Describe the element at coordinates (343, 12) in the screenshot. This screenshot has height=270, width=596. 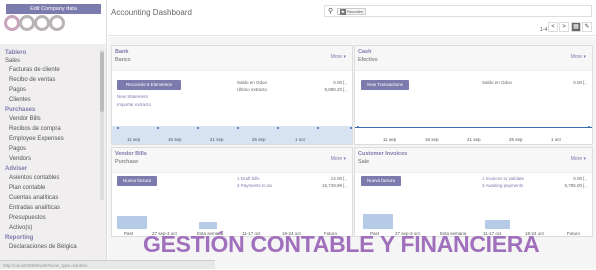
I see `star-icon: ★` at that location.